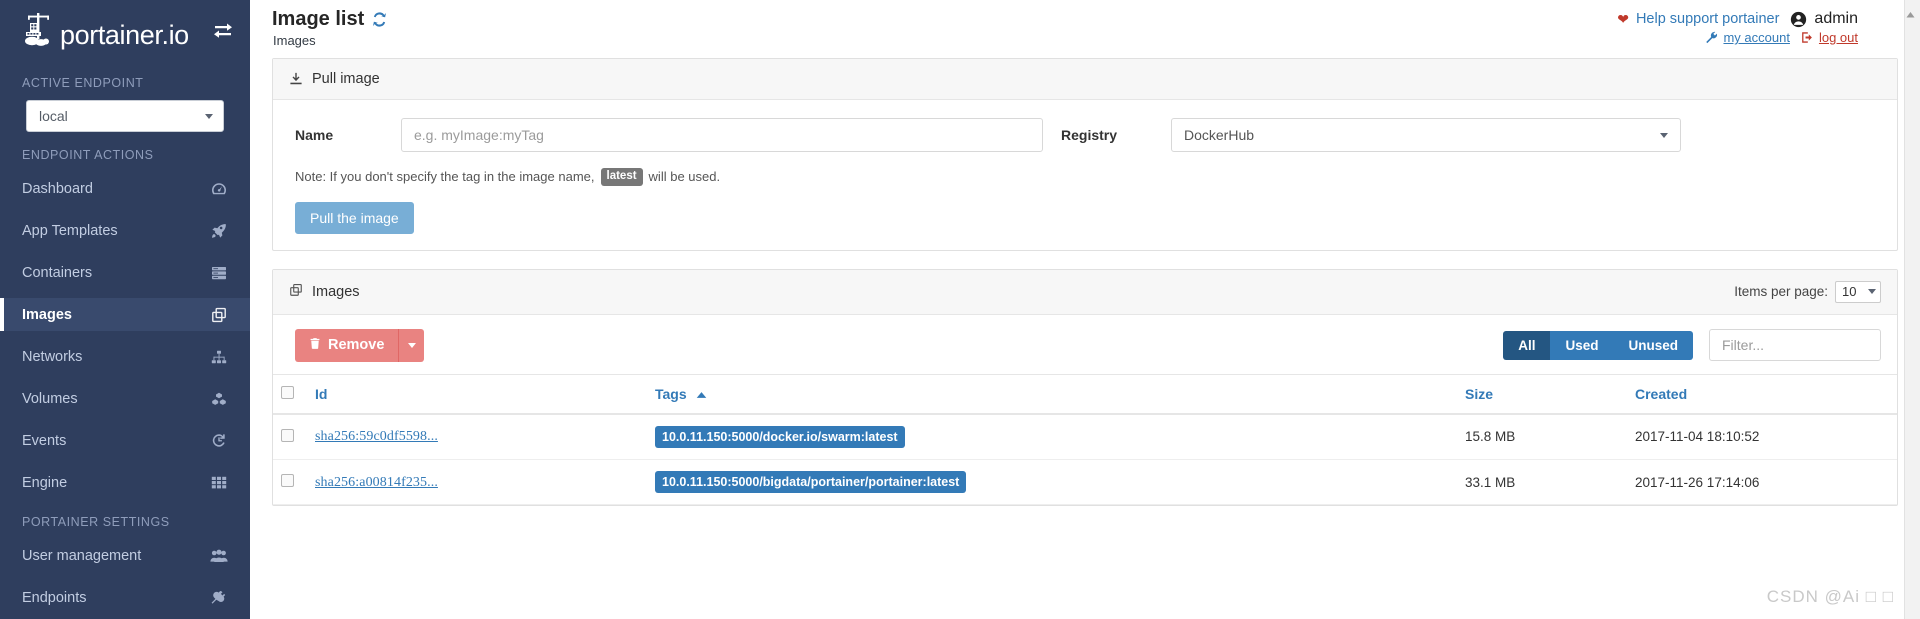 The image size is (1920, 619). What do you see at coordinates (1912, 309) in the screenshot?
I see `page-scrollbar-track` at bounding box center [1912, 309].